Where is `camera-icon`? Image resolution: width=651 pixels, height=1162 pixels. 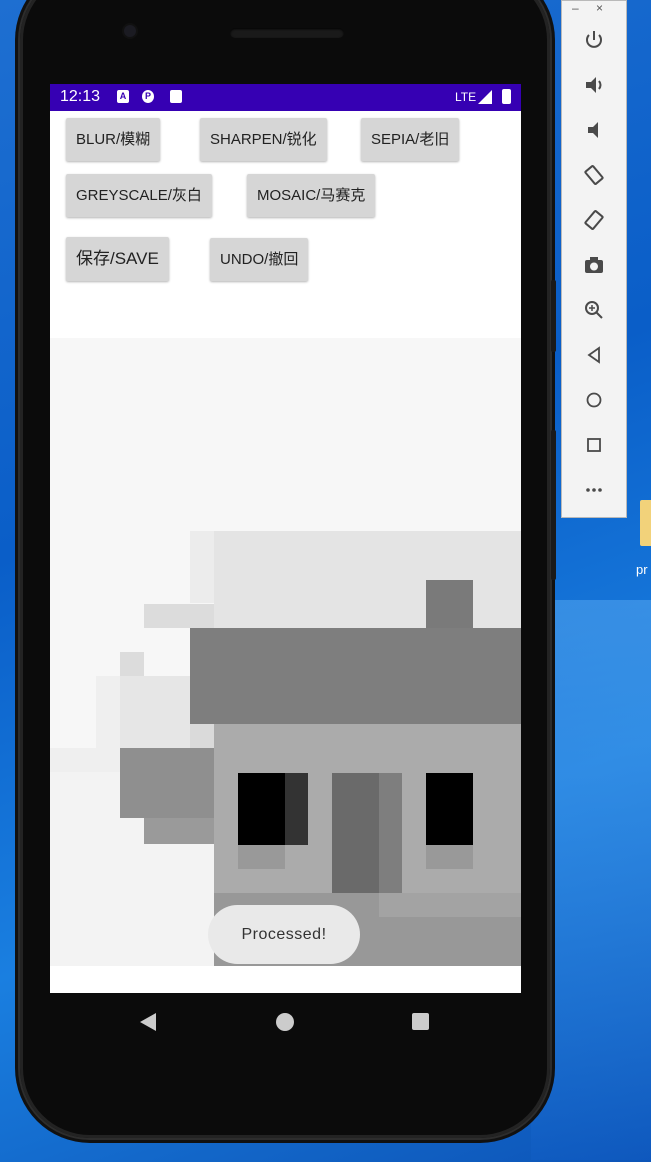 camera-icon is located at coordinates (594, 267).